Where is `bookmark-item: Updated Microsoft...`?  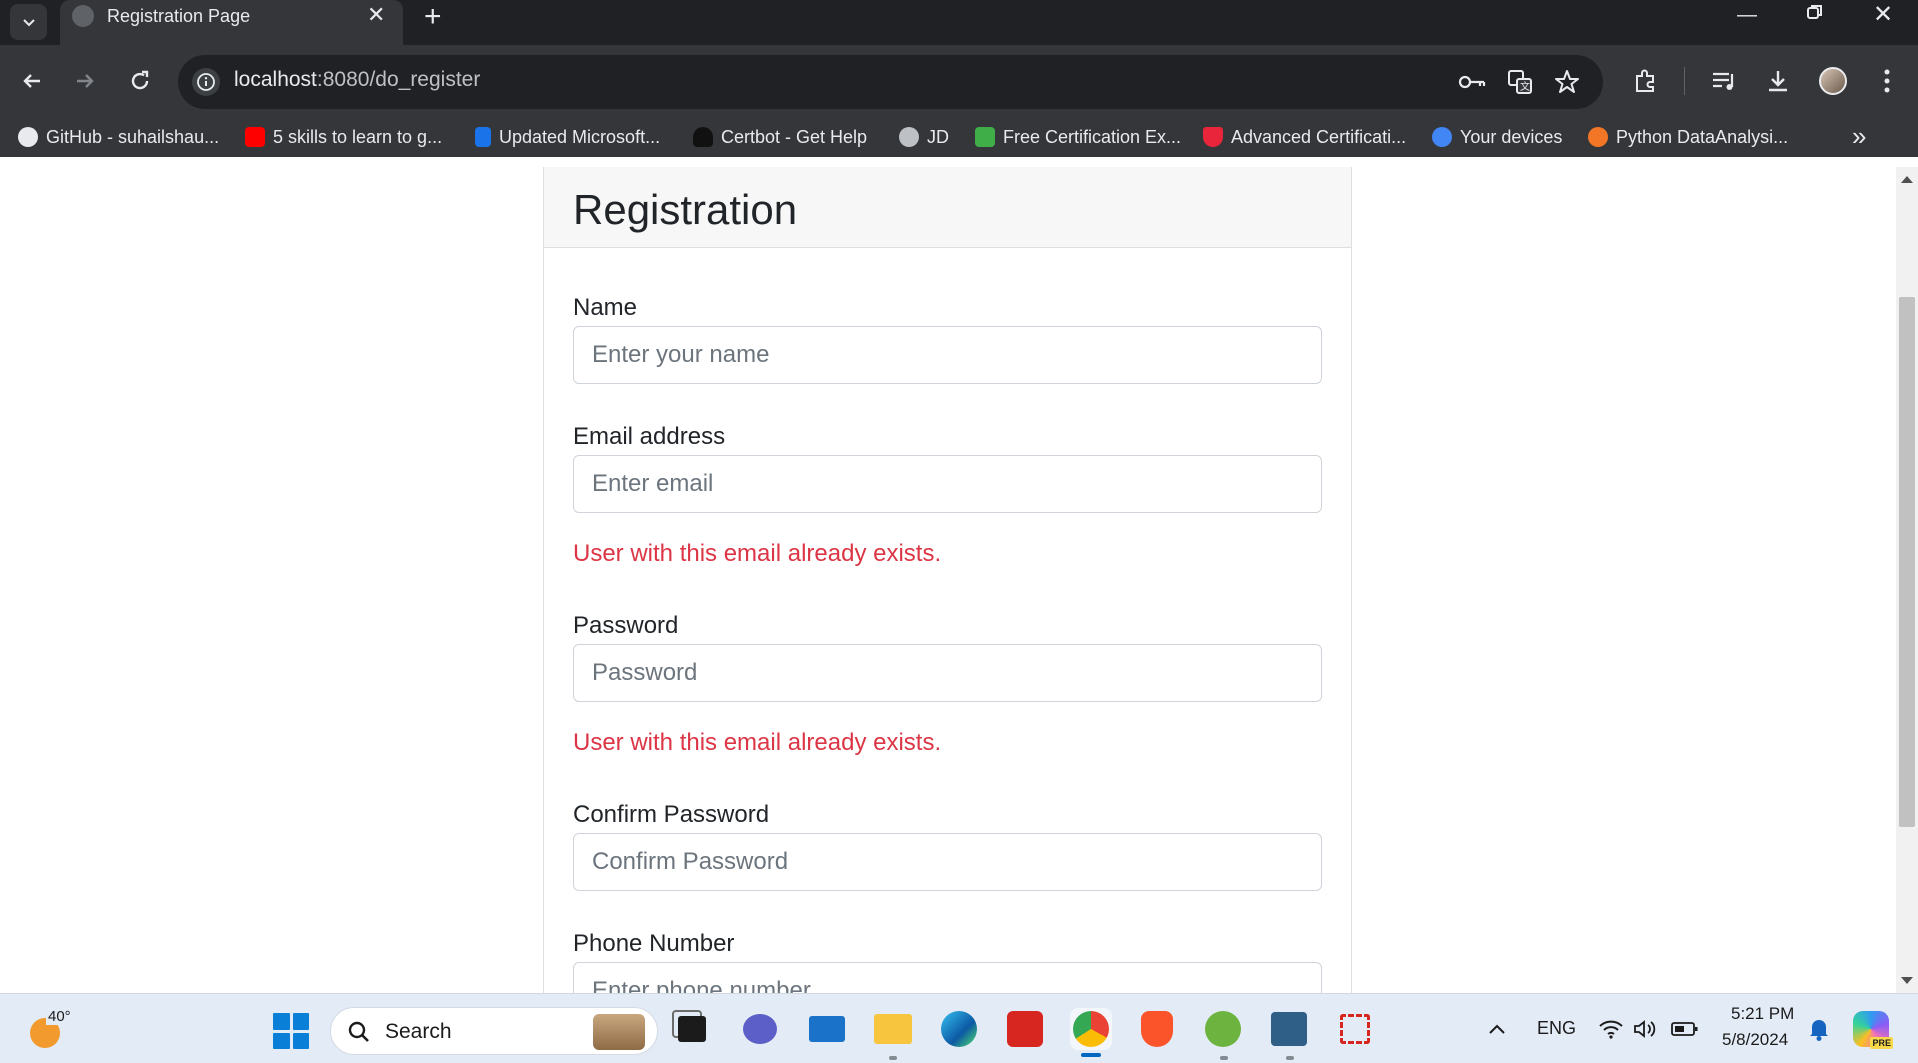 bookmark-item: Updated Microsoft... is located at coordinates (567, 137).